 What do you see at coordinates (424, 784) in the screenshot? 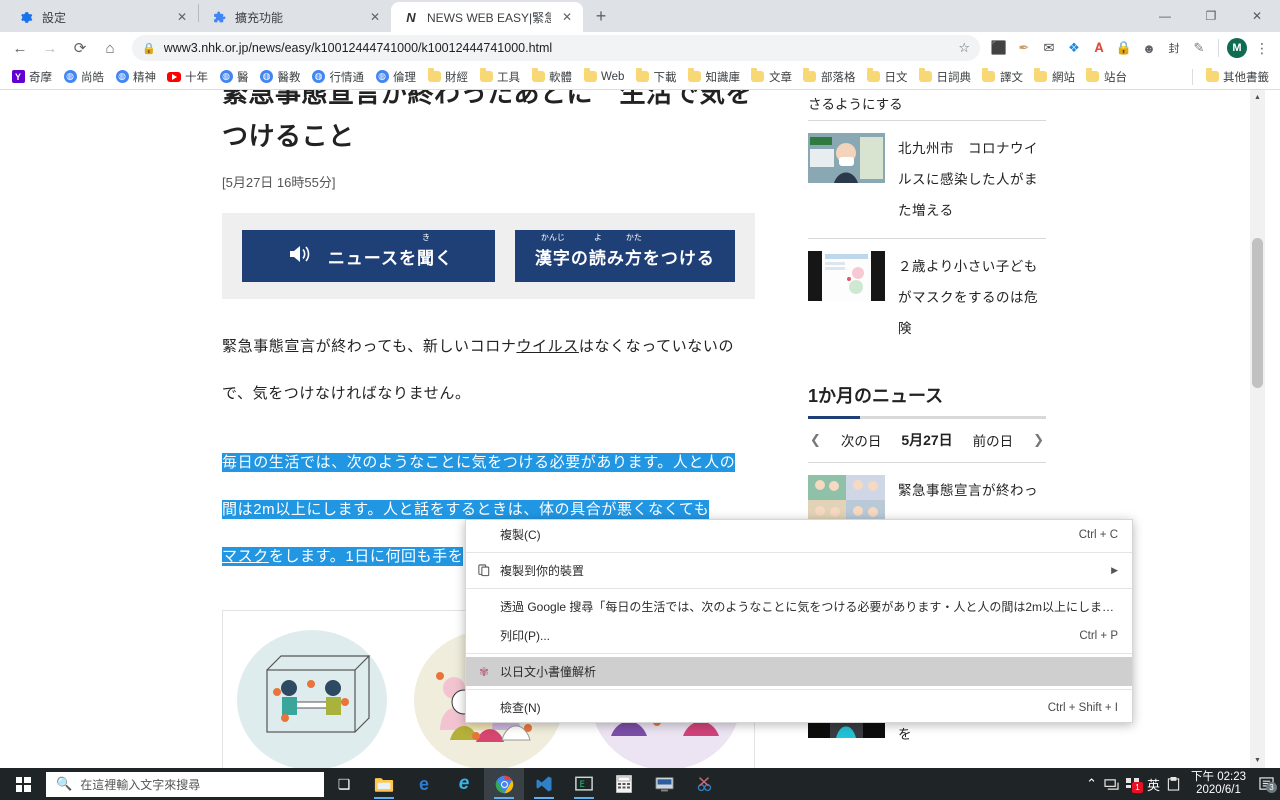
I see `taskbar-edge-chromium: e` at bounding box center [424, 784].